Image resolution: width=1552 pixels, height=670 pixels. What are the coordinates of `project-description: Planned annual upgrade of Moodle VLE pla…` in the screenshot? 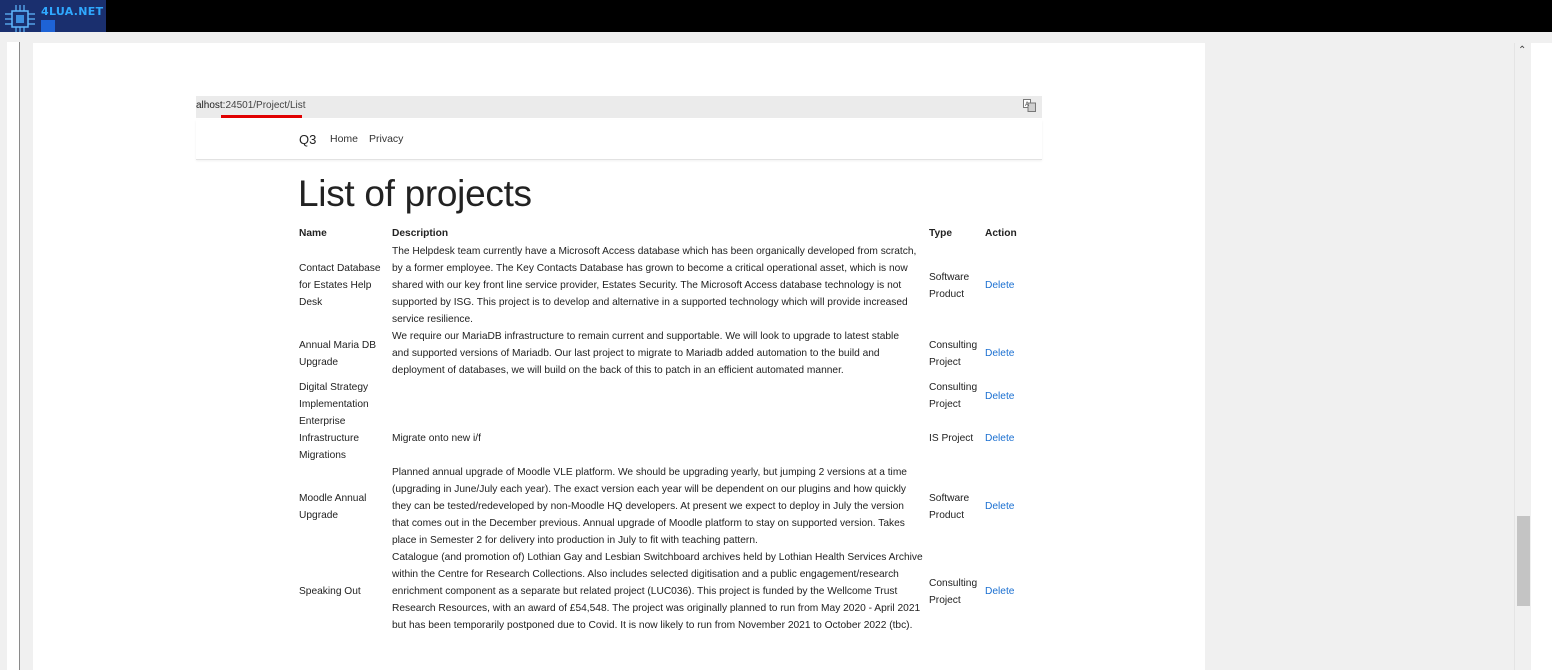 It's located at (649, 506).